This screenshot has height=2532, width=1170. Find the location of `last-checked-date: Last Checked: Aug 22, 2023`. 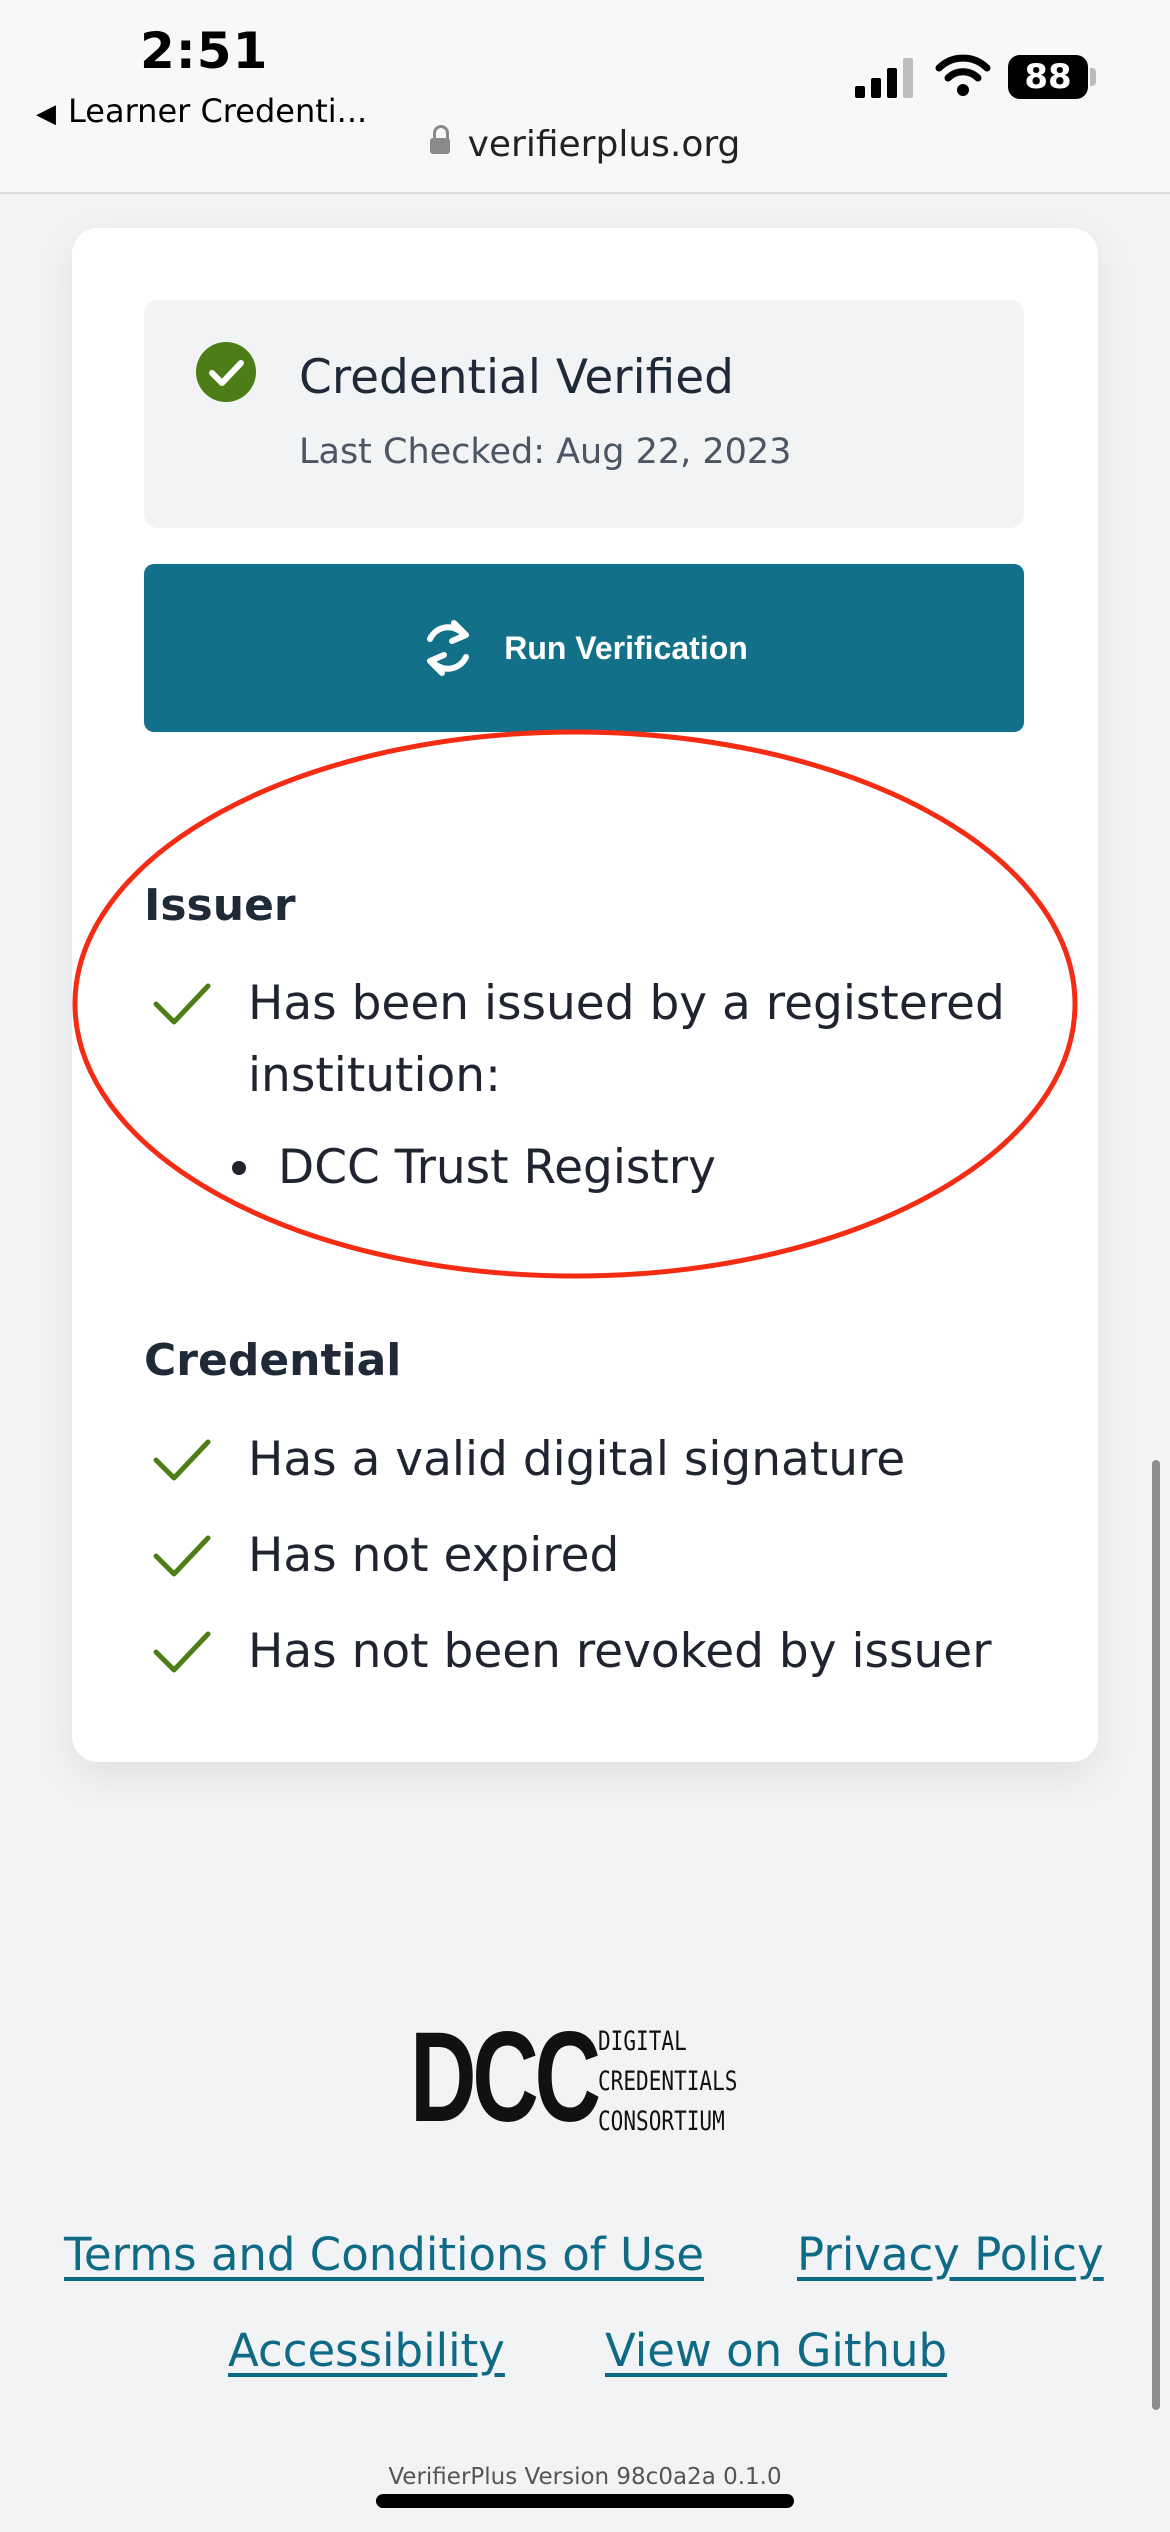

last-checked-date: Last Checked: Aug 22, 2023 is located at coordinates (545, 452).